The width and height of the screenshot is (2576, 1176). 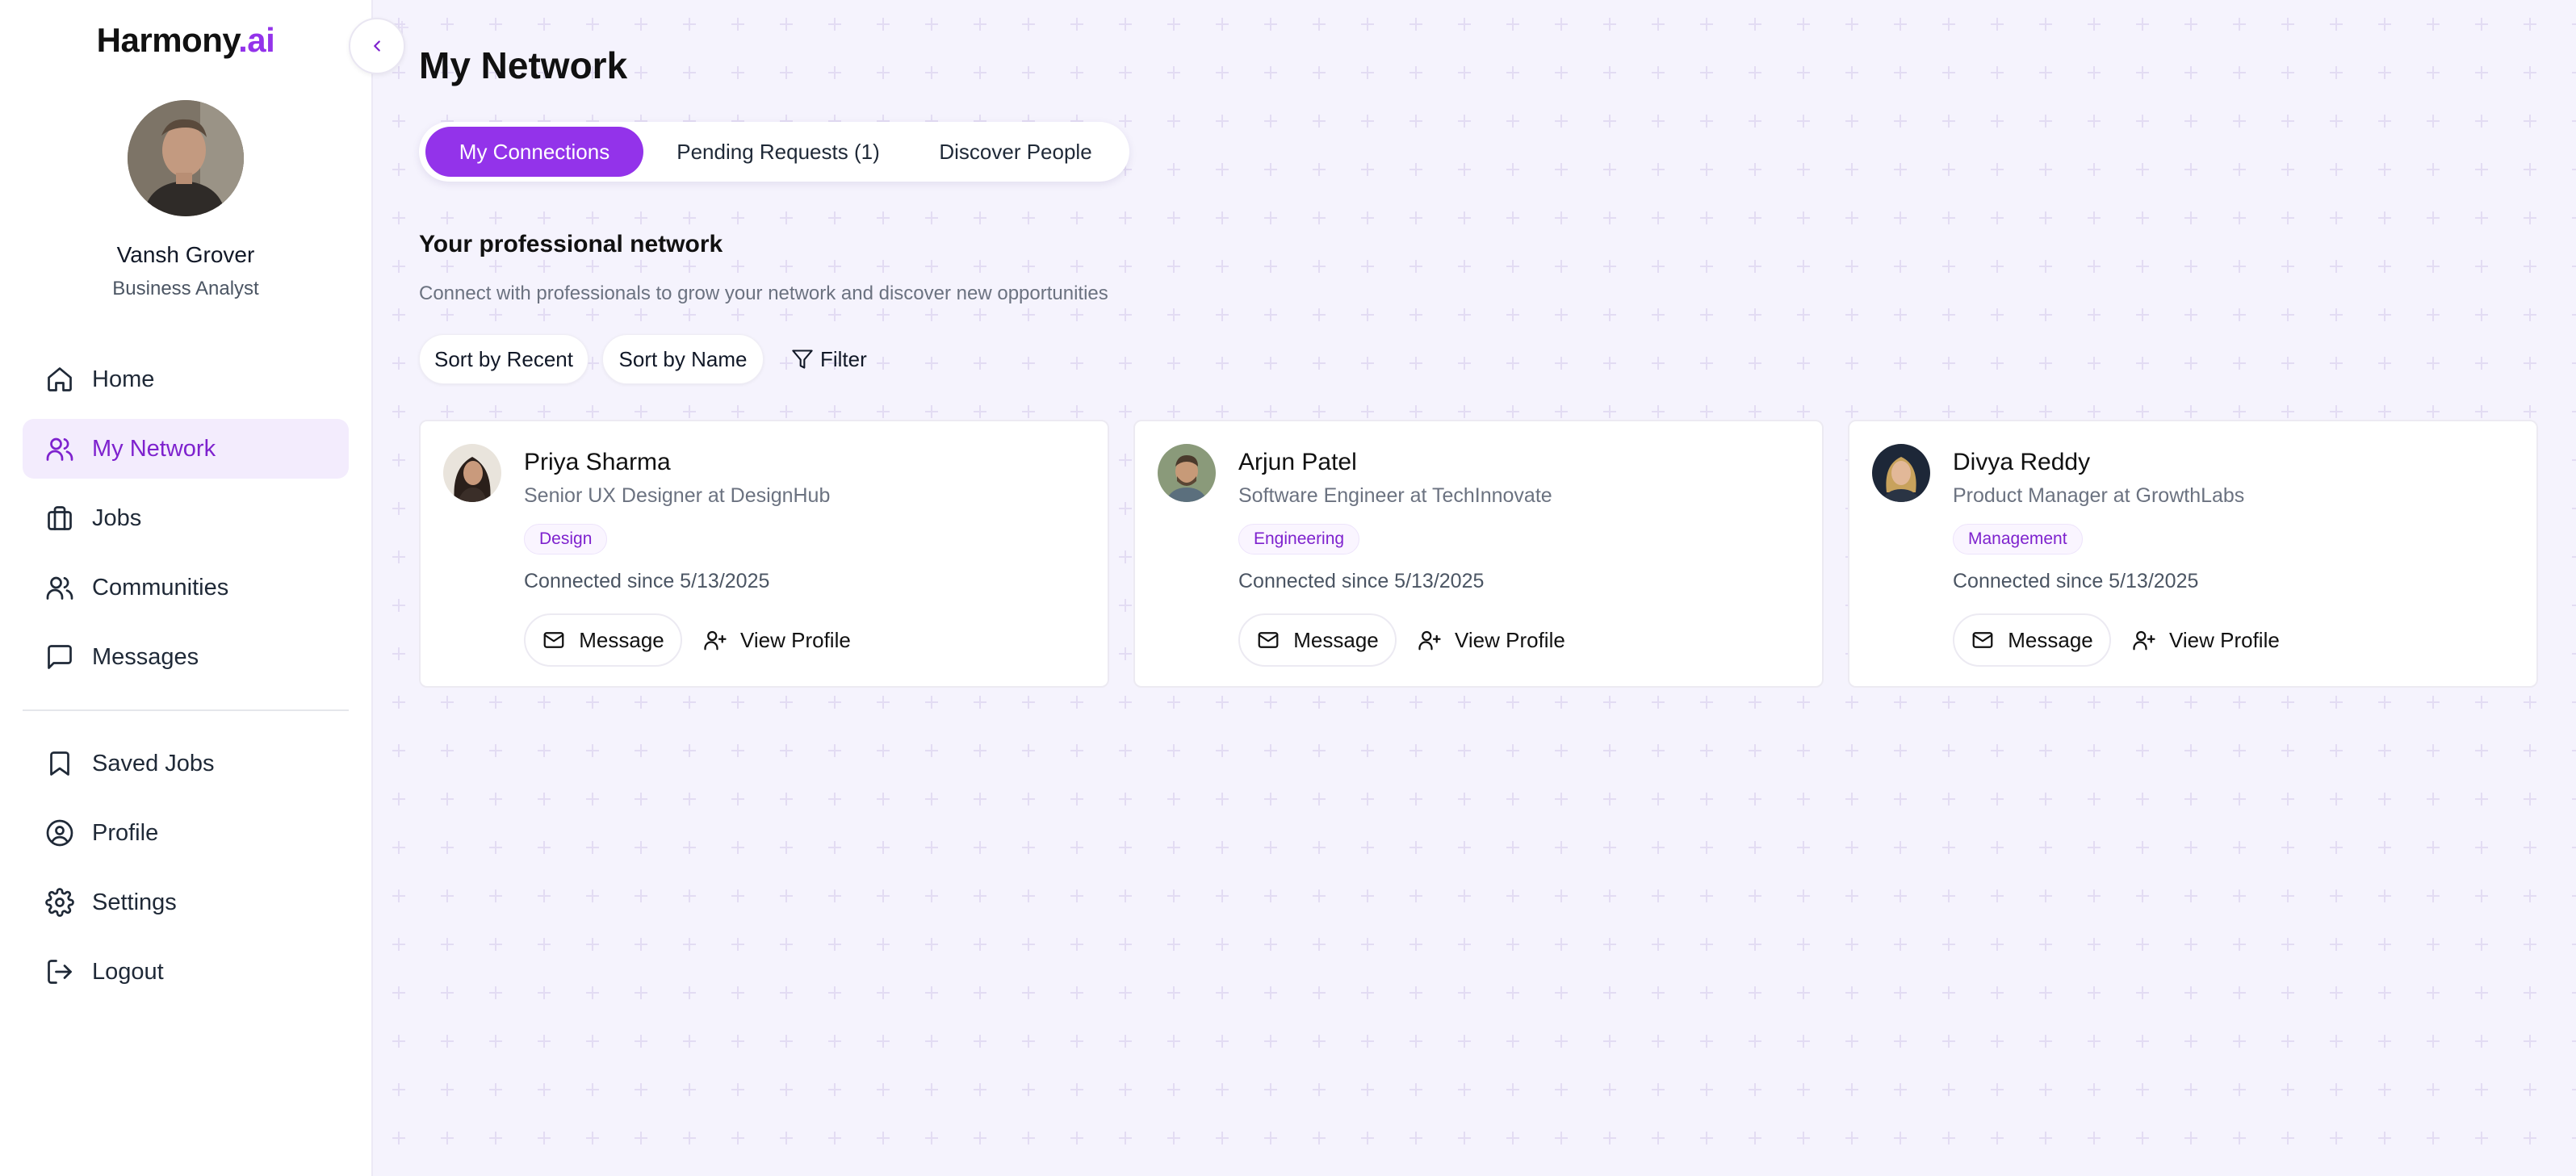 What do you see at coordinates (128, 972) in the screenshot?
I see `sidebar-item-label: Logout` at bounding box center [128, 972].